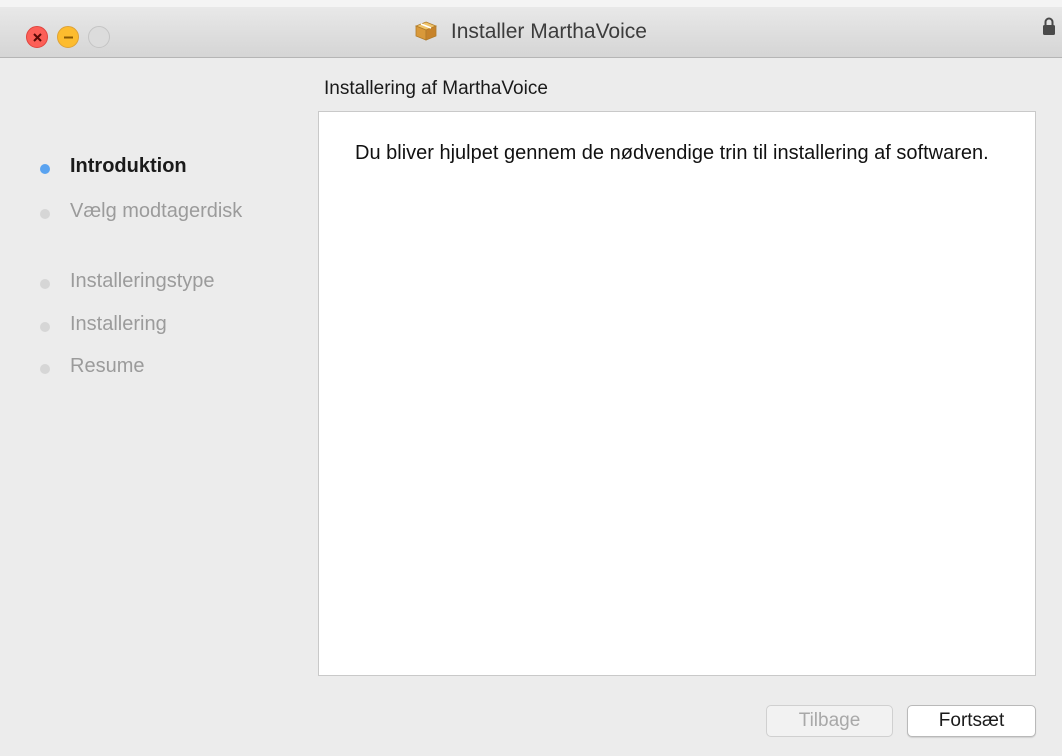 Image resolution: width=1062 pixels, height=756 pixels. What do you see at coordinates (156, 211) in the screenshot?
I see `step-label: Vælg modtagerdisk` at bounding box center [156, 211].